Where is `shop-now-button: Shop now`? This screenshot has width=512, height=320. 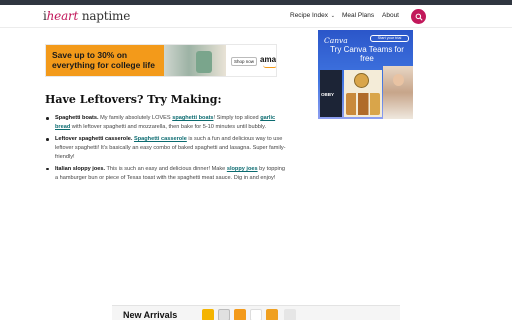 shop-now-button: Shop now is located at coordinates (244, 61).